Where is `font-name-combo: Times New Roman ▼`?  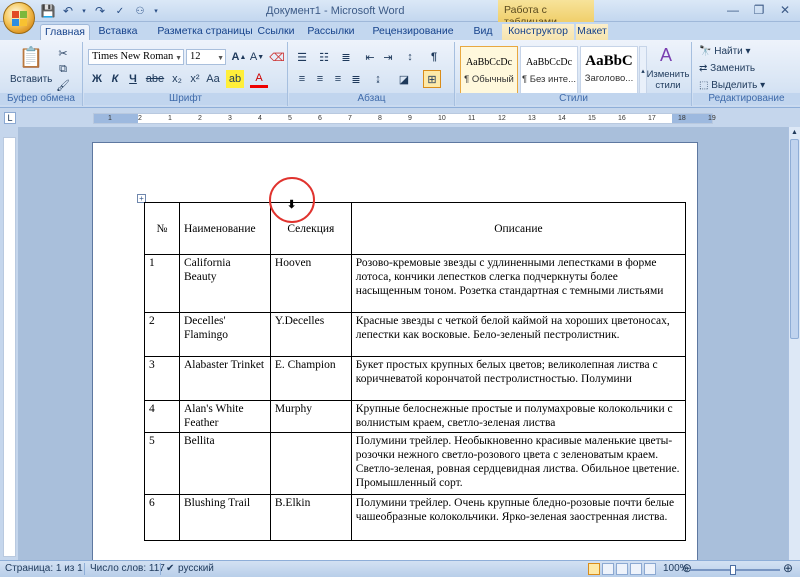 font-name-combo: Times New Roman ▼ is located at coordinates (136, 57).